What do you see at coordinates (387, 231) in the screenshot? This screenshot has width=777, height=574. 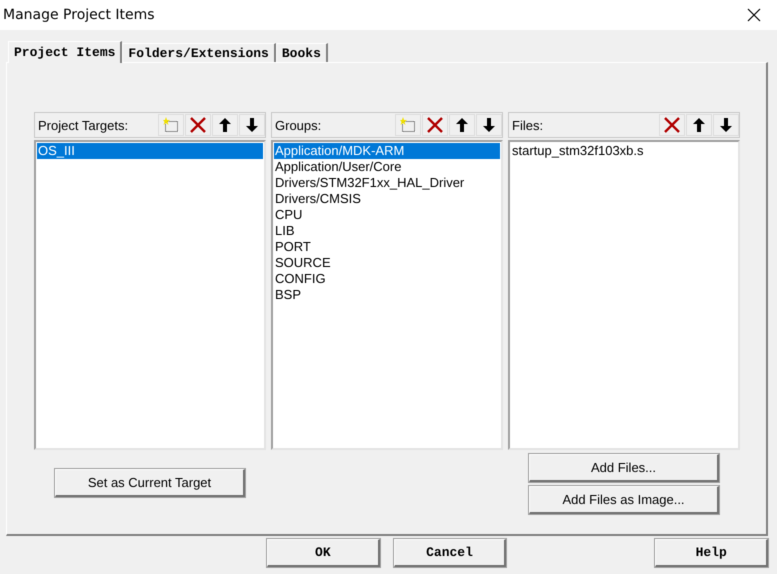 I see `list-item: LIB` at bounding box center [387, 231].